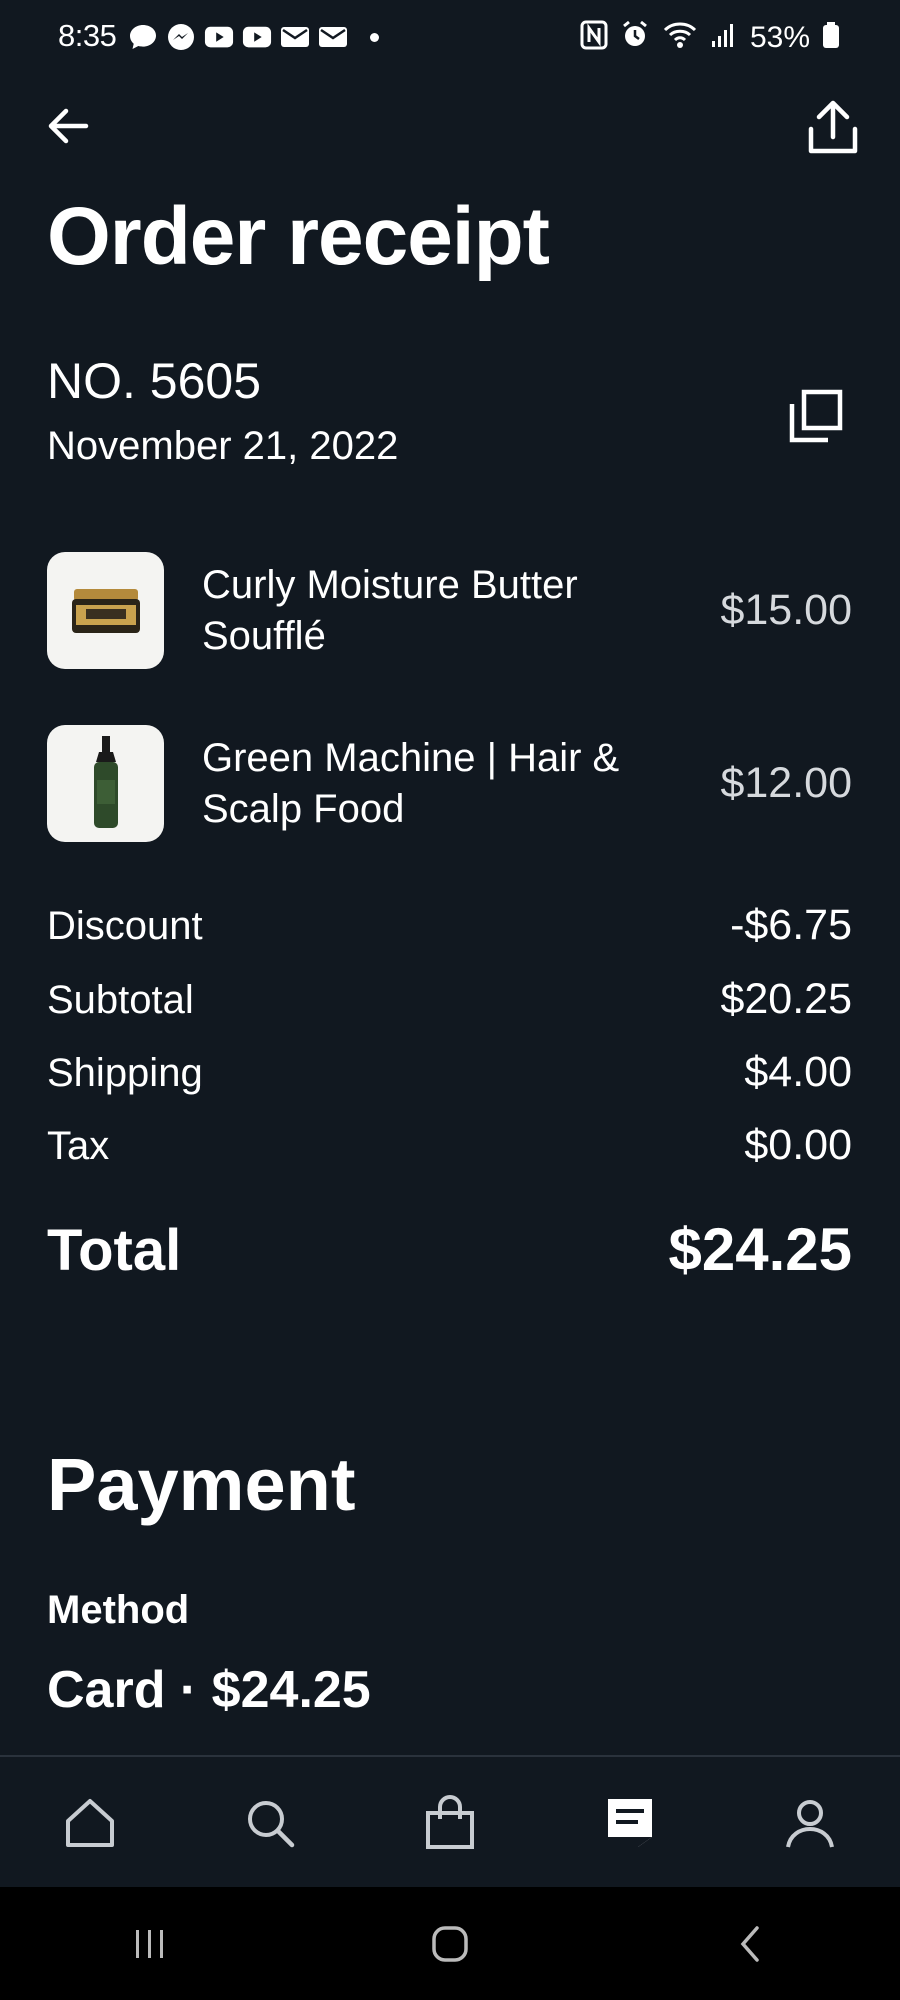  I want to click on profile-icon, so click(810, 1823).